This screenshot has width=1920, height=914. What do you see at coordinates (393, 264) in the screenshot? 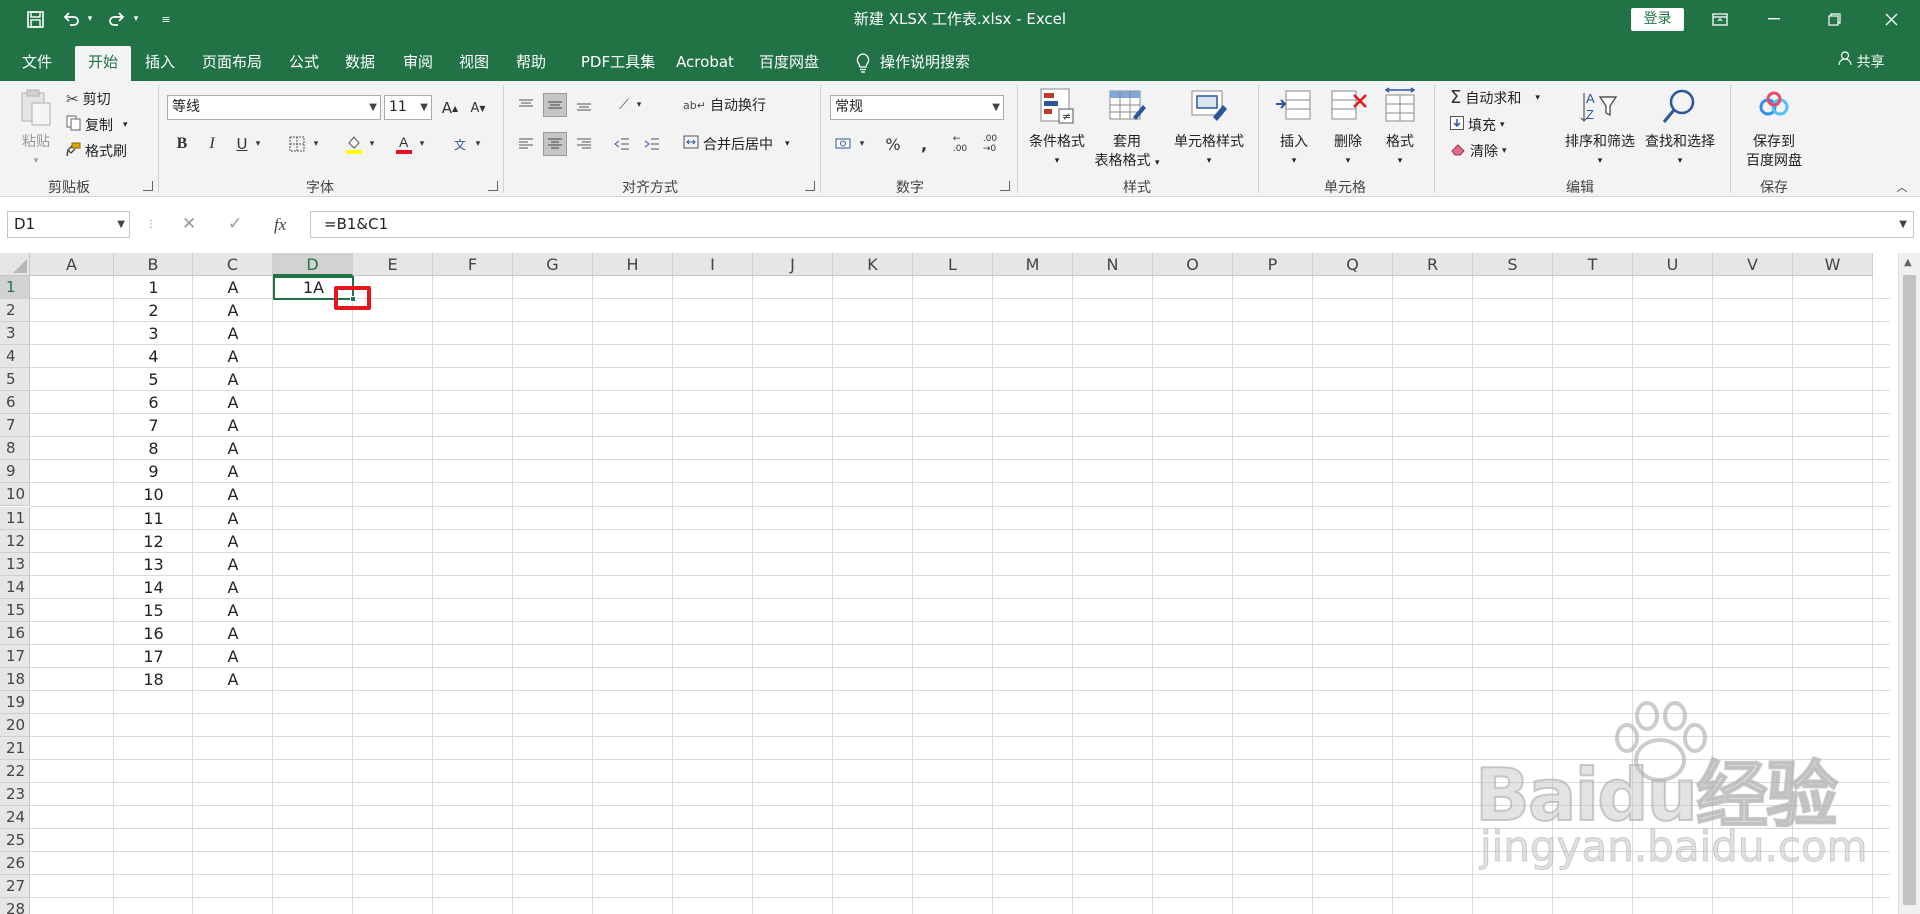
I see `column-header-e: E` at bounding box center [393, 264].